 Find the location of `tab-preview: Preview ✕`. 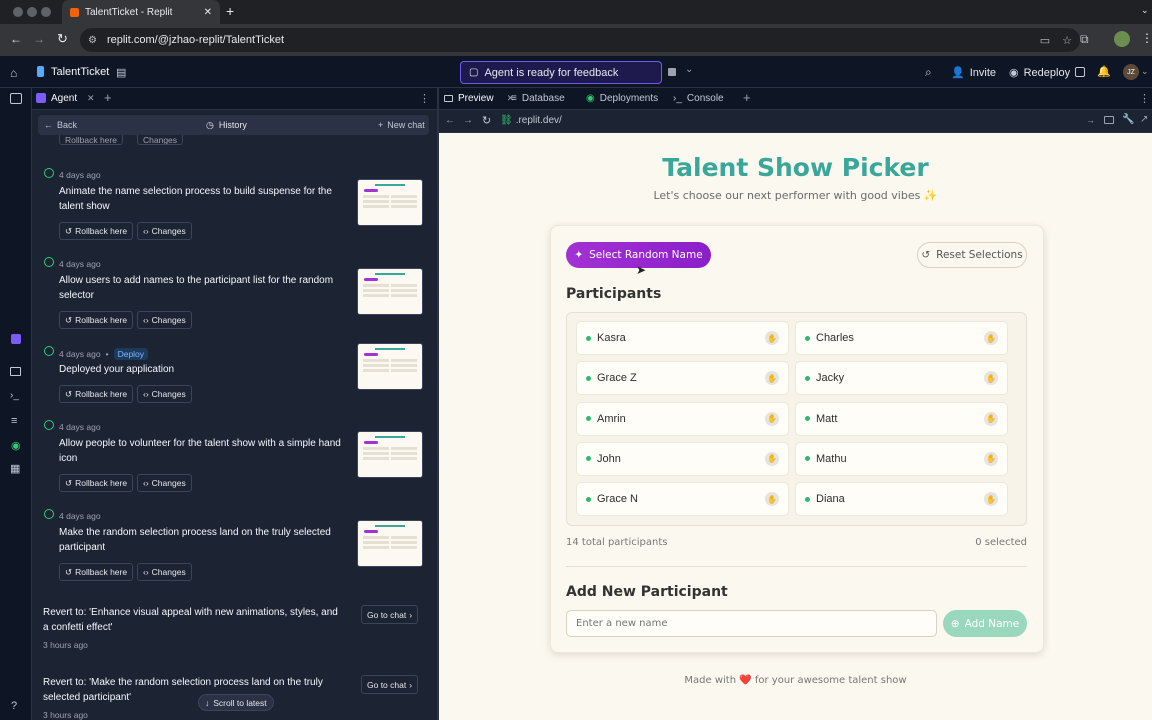

tab-preview: Preview ✕ is located at coordinates (479, 98).